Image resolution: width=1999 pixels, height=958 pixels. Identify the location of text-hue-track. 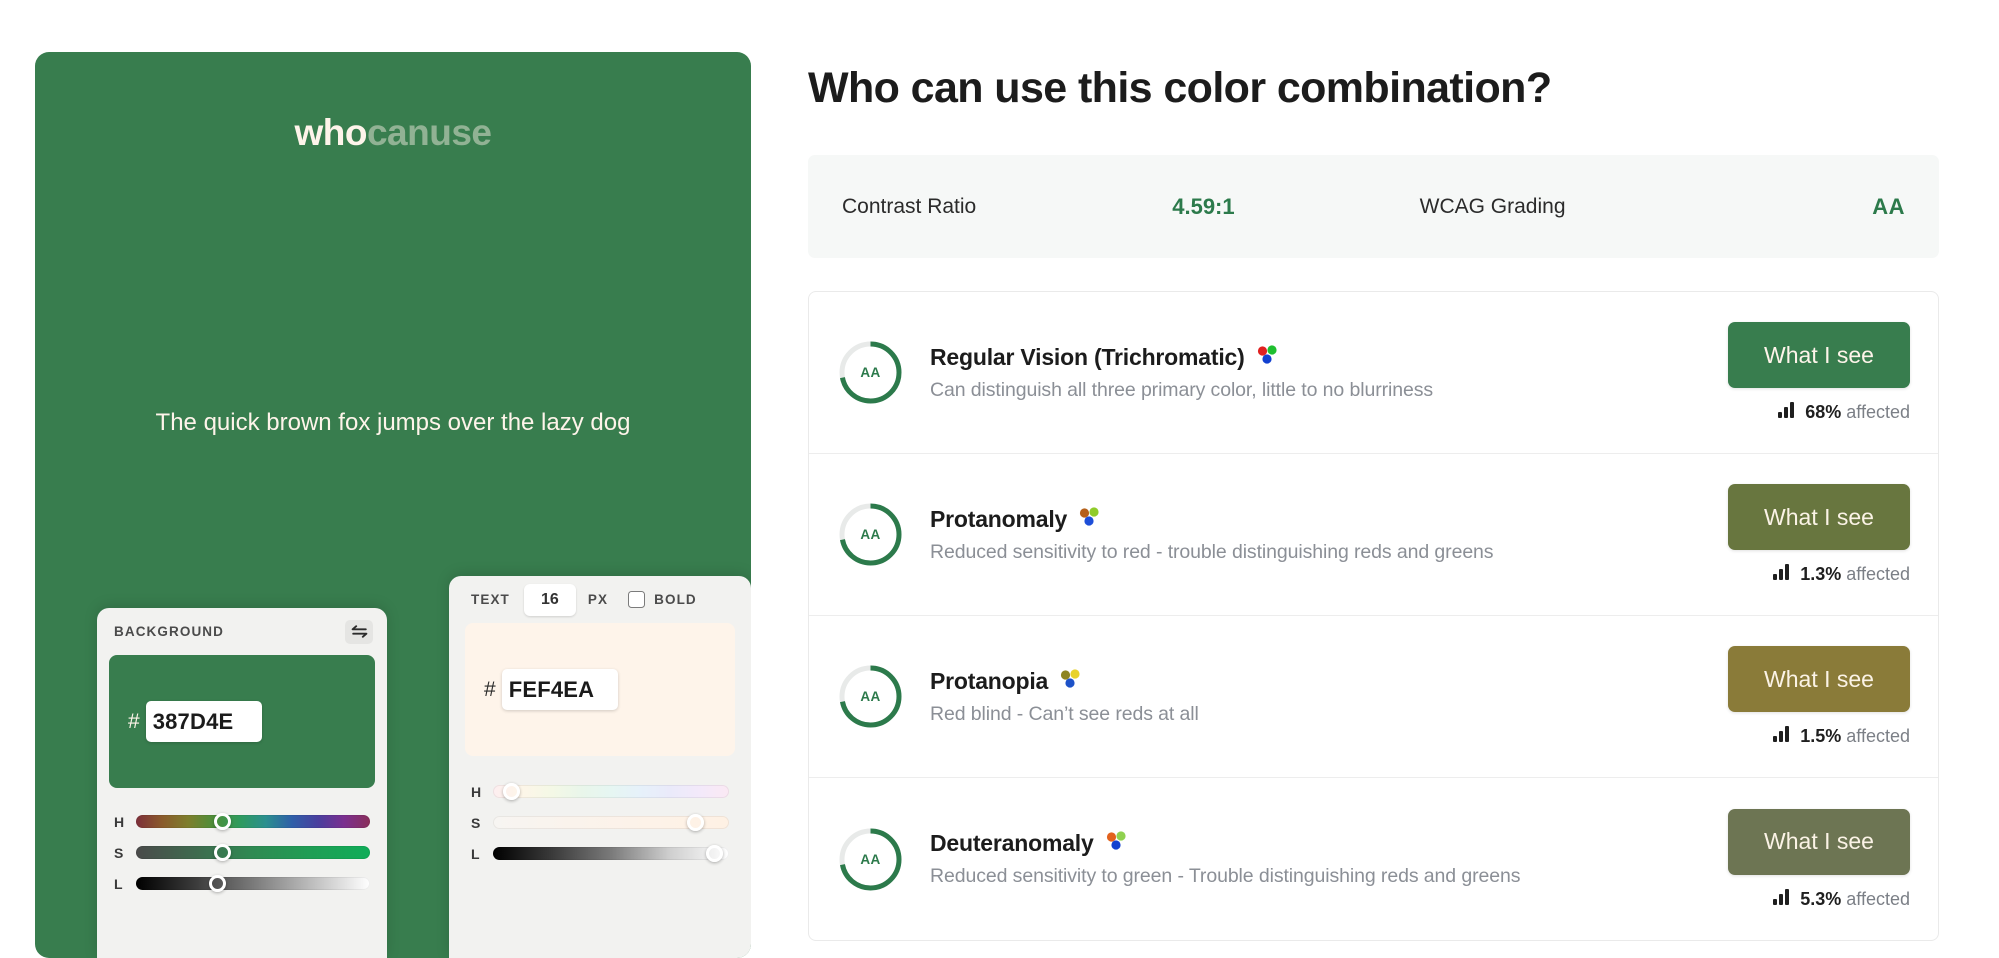
(611, 791).